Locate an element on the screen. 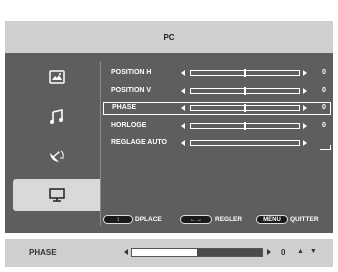  status-slider is located at coordinates (197, 252).